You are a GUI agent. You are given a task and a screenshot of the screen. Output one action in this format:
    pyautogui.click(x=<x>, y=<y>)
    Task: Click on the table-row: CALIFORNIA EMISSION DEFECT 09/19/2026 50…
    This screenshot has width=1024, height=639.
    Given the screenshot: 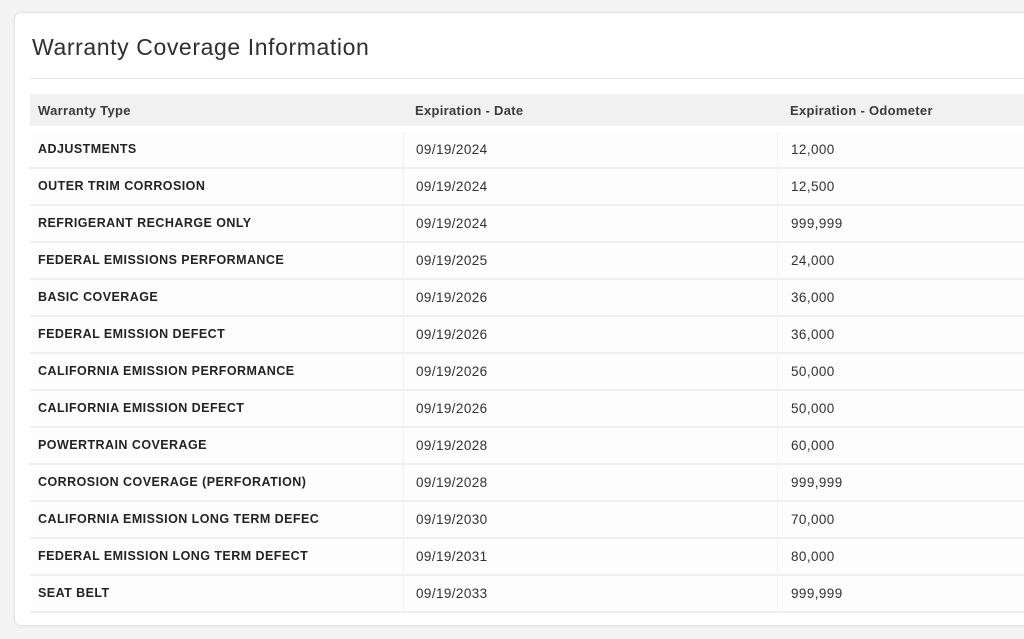 What is the action you would take?
    pyautogui.click(x=527, y=409)
    